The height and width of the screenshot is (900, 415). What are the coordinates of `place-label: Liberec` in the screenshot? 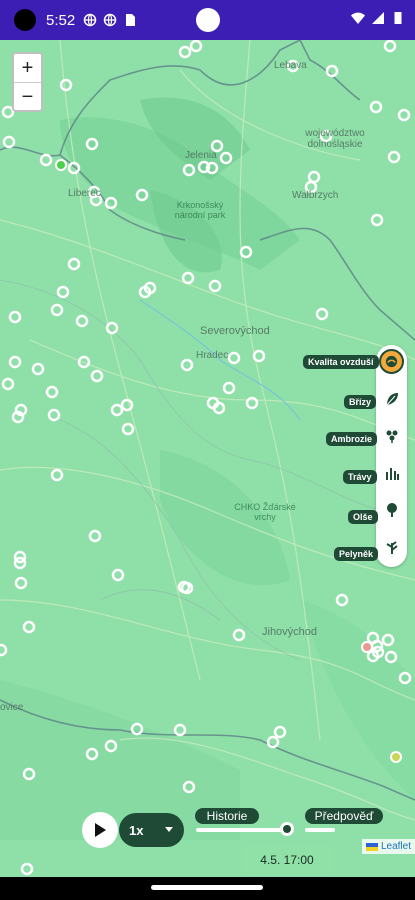 It's located at (84, 193).